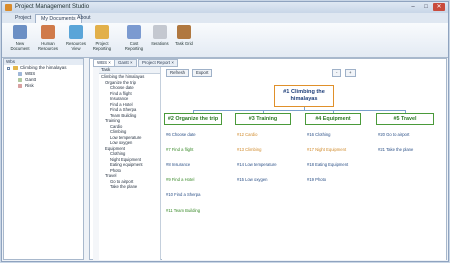 The width and height of the screenshot is (450, 263). I want to click on refresh-button: Refresh, so click(178, 73).